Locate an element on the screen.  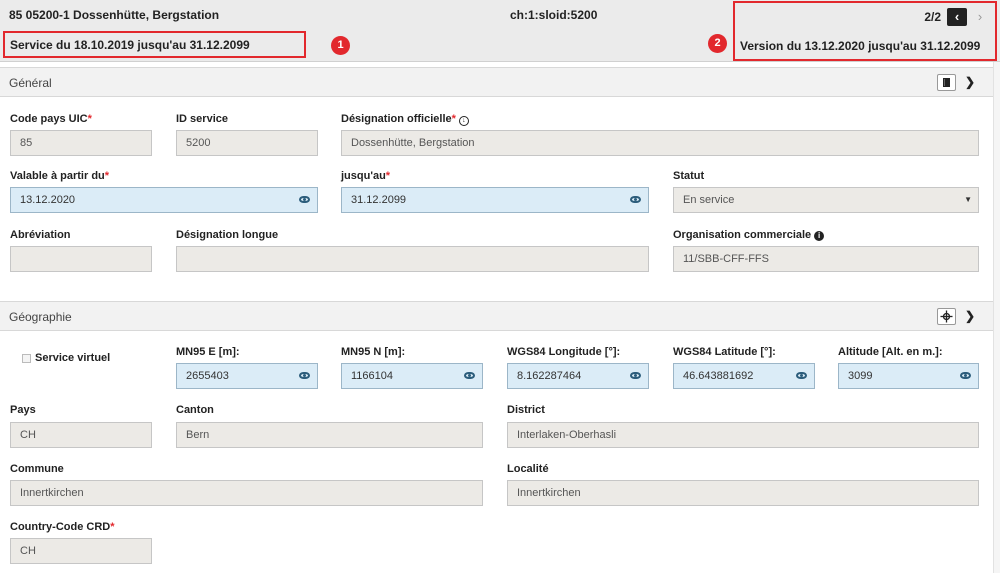
long-name-field is located at coordinates (412, 259).